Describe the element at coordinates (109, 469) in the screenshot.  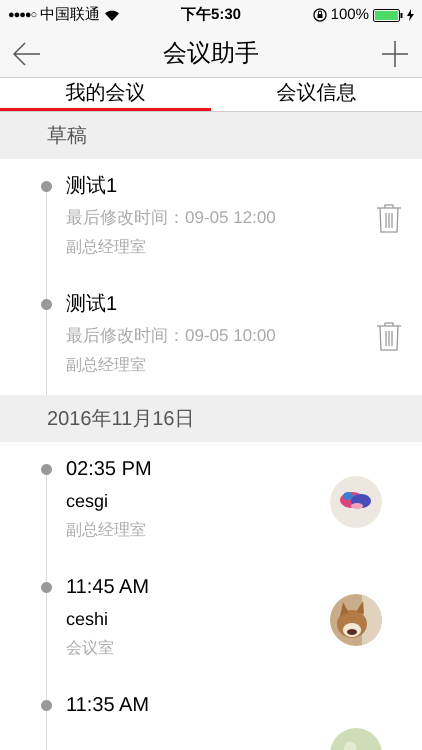
I see `meeting-time: 02:35 PM` at that location.